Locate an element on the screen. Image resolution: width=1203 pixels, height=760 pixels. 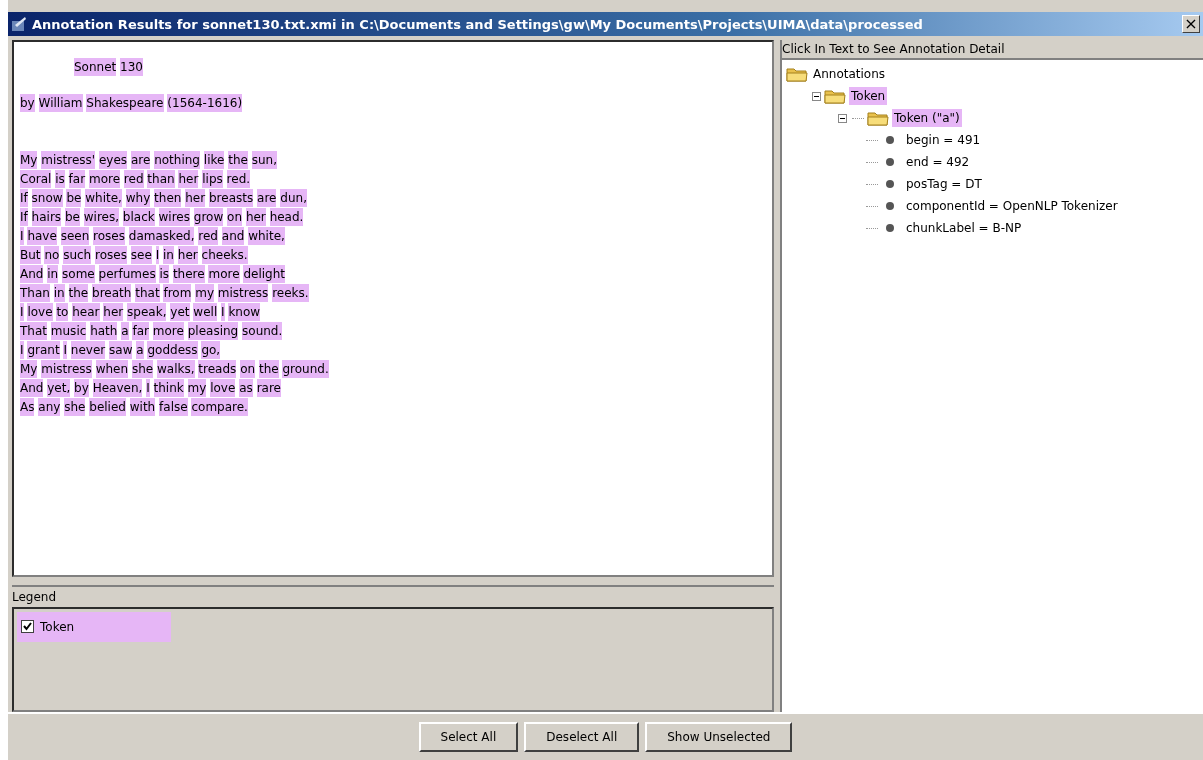
legend-header: Legend is located at coordinates (393, 595).